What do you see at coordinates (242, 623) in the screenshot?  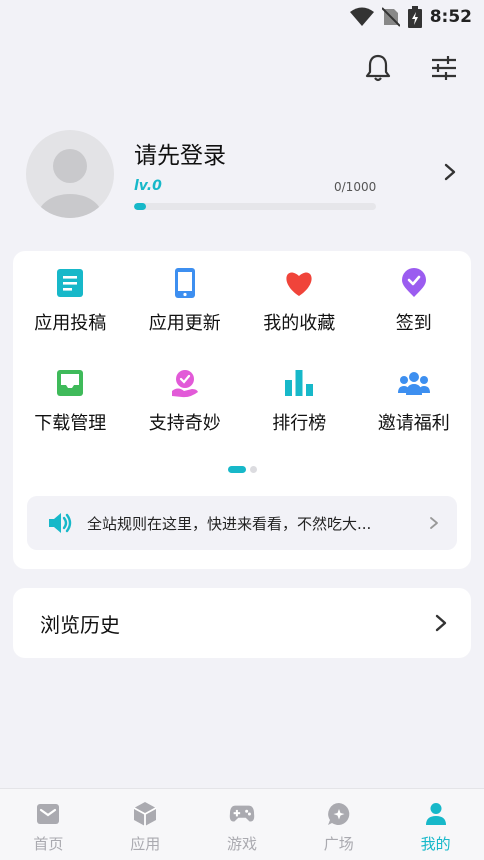 I see `browse-history-row: 浏览历史` at bounding box center [242, 623].